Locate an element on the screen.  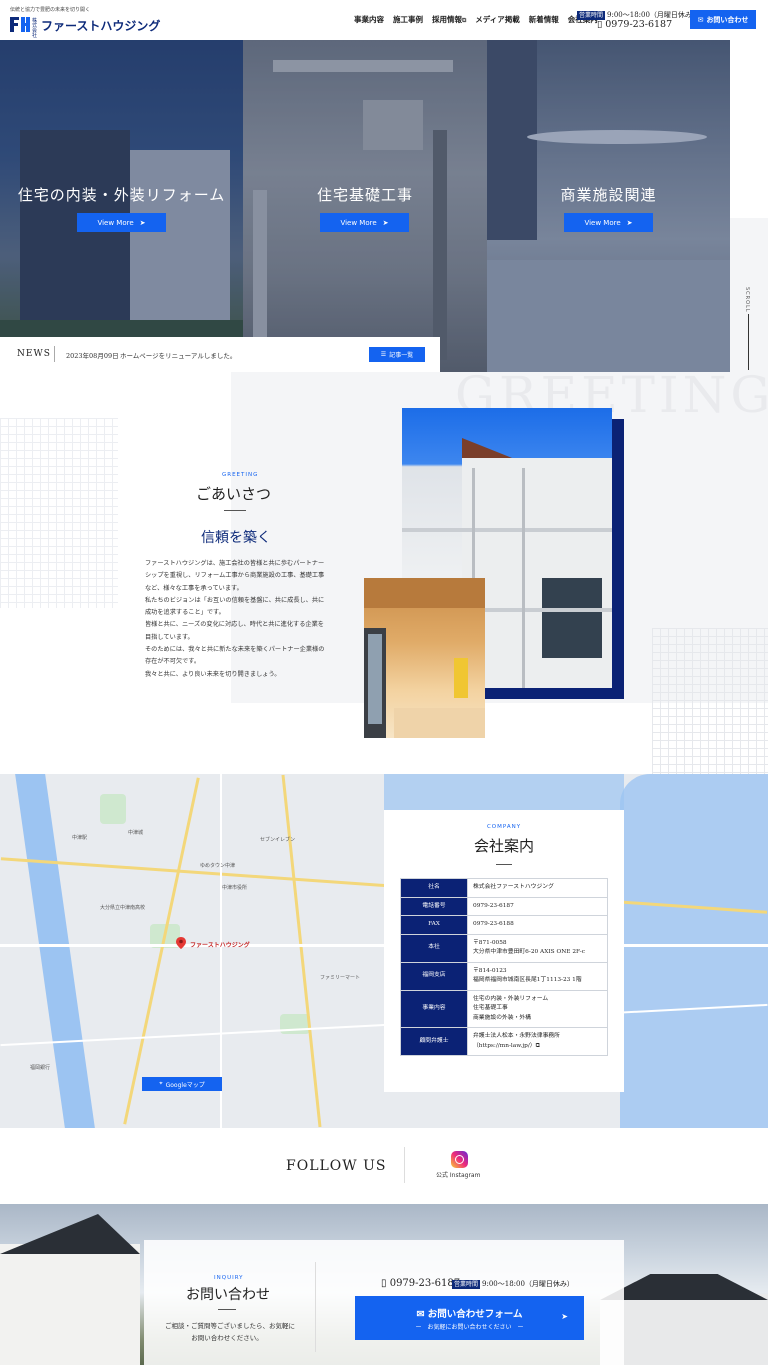
phone-number: 0979-23-6187 is located at coordinates (639, 24).